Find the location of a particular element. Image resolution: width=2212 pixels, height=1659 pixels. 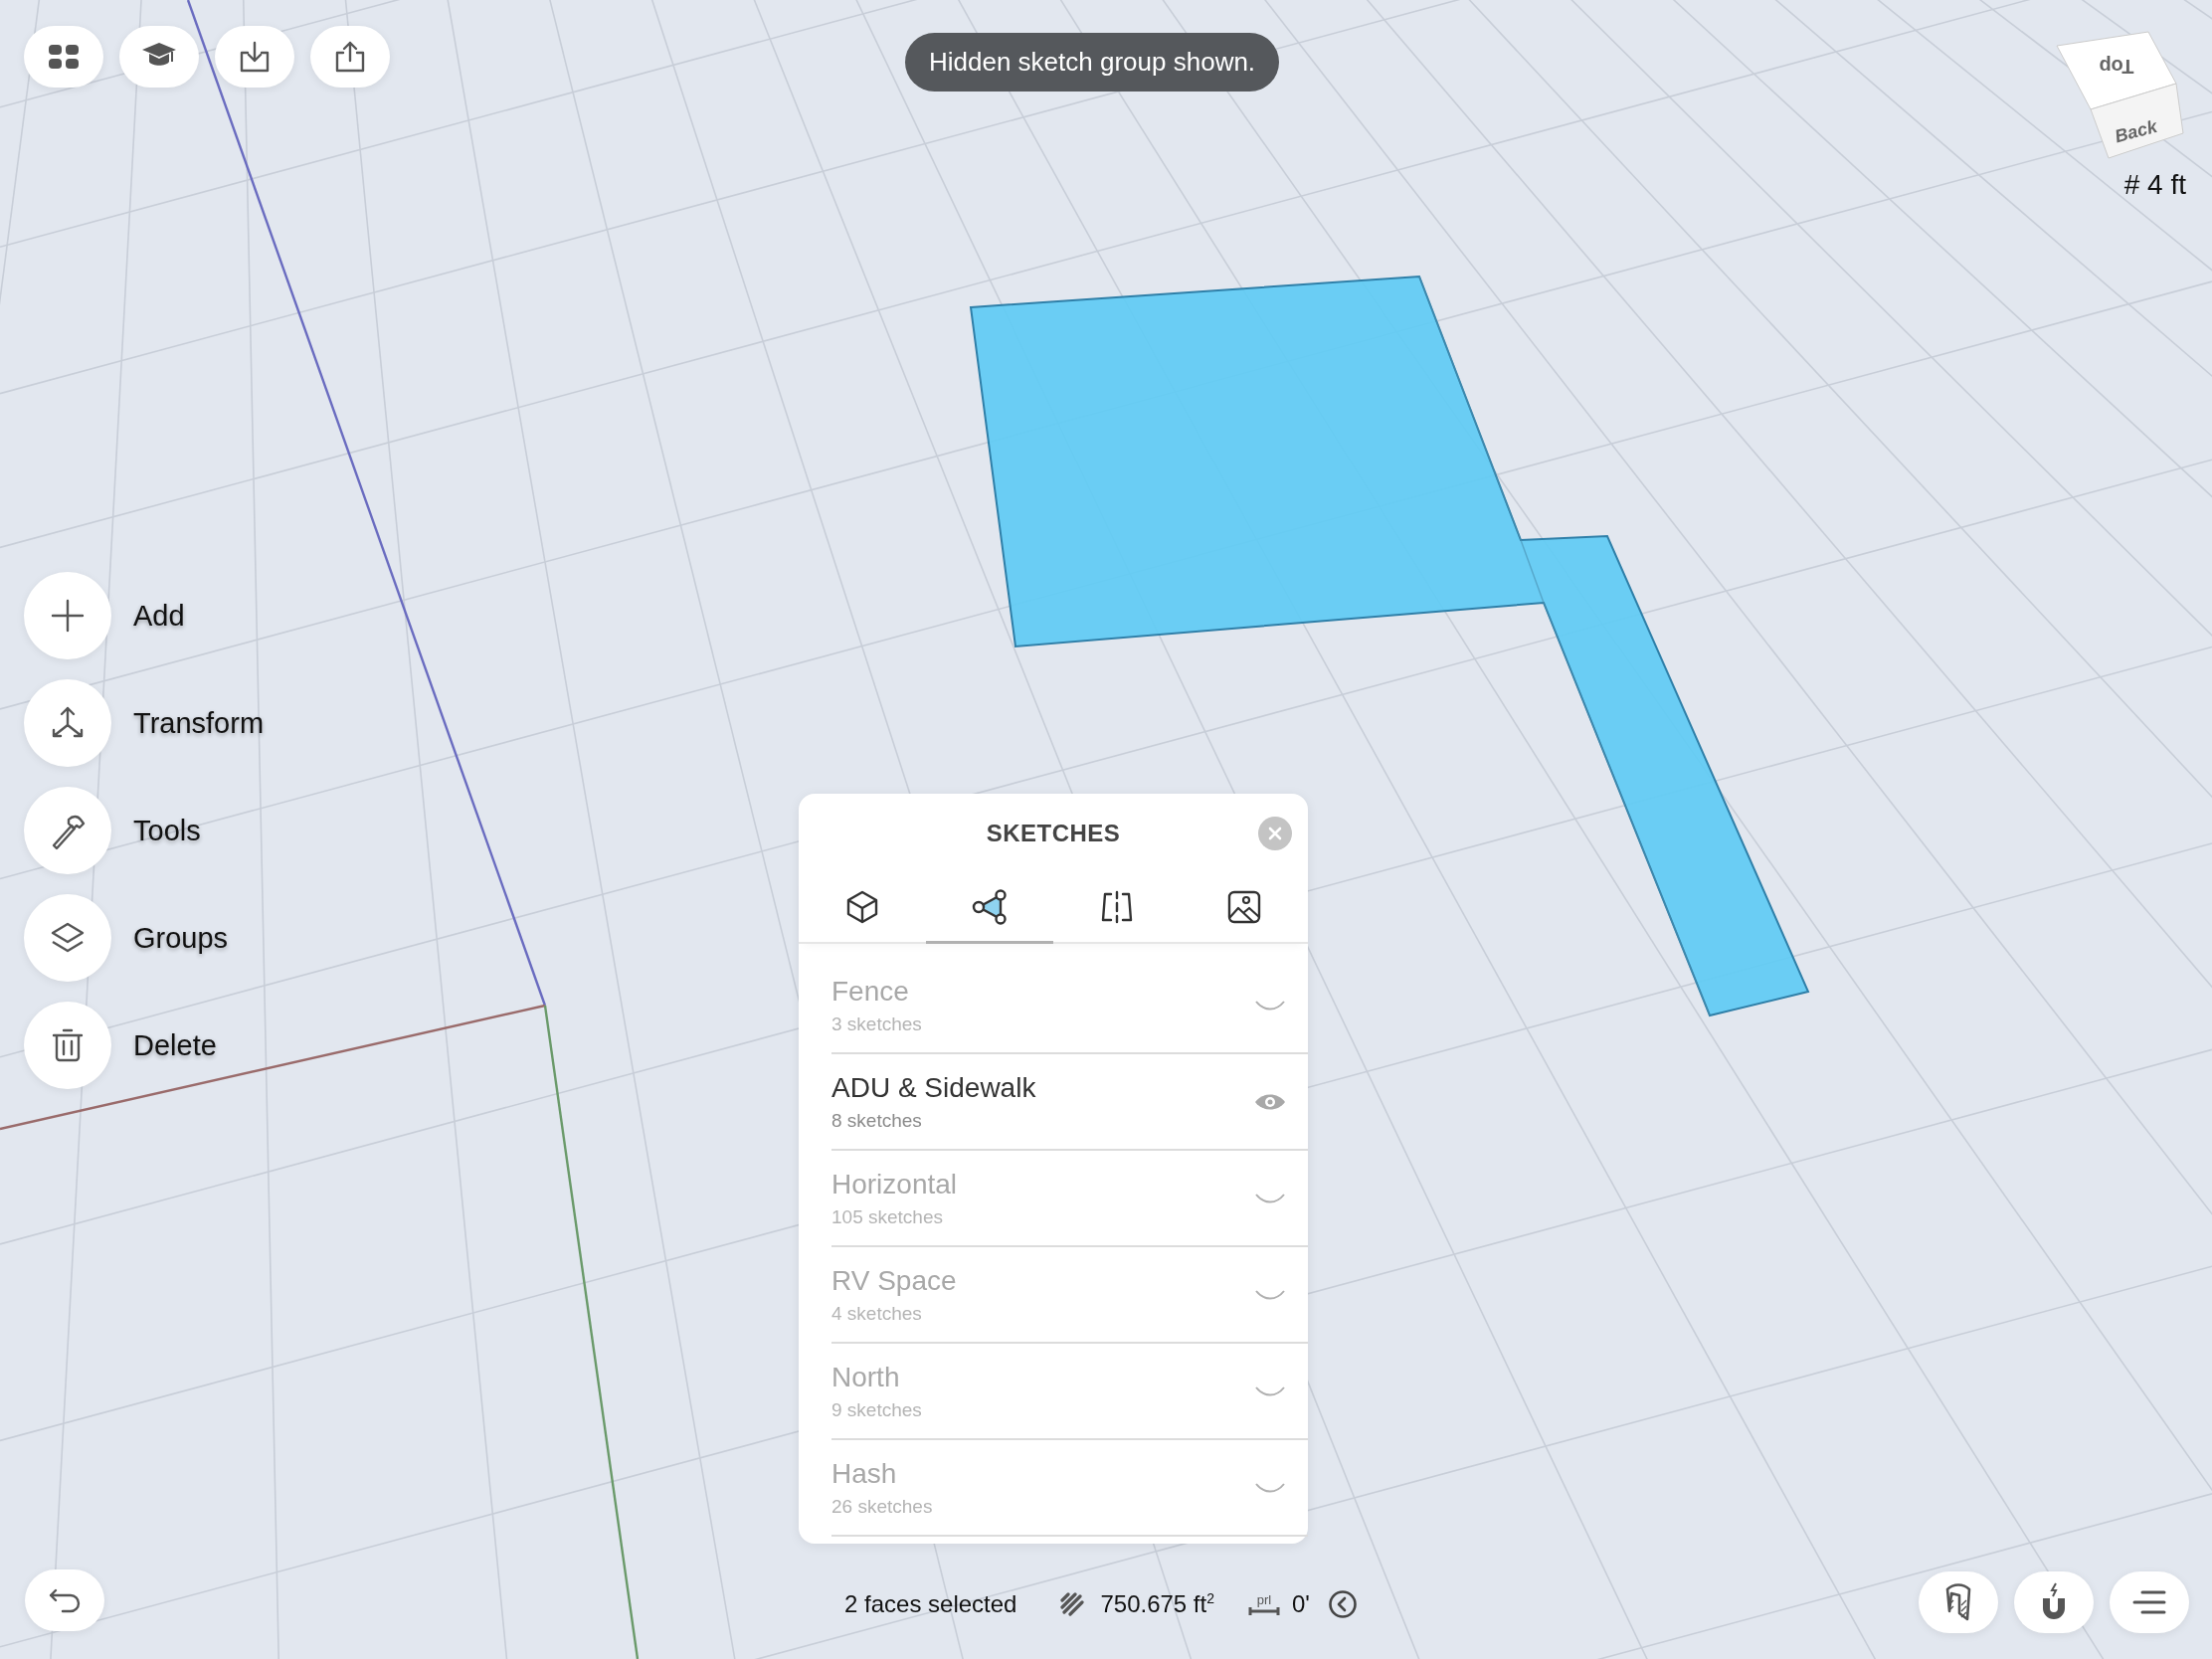

section-icon is located at coordinates (1958, 1602).